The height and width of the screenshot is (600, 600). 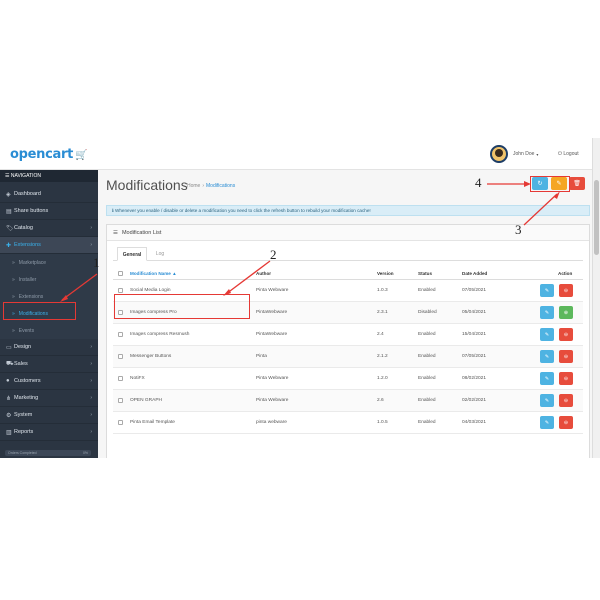 I want to click on sidebar-item-customers: ● Customers ›, so click(x=49, y=381).